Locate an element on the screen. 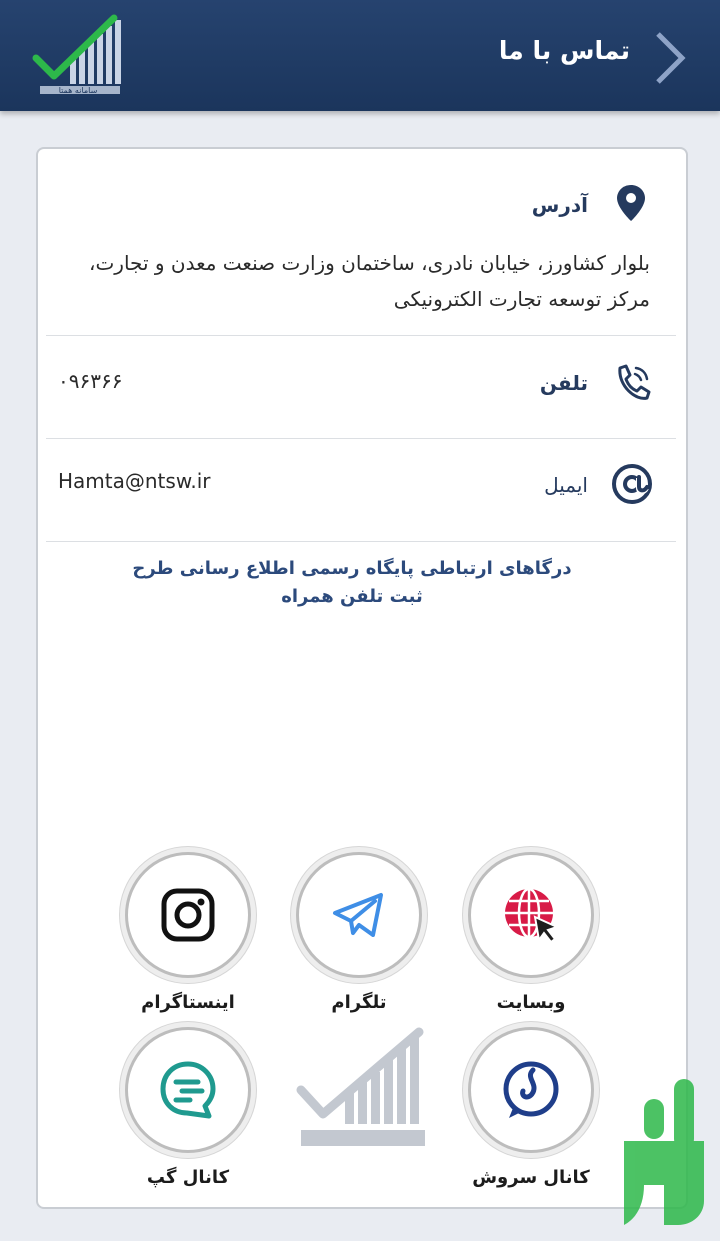 This screenshot has height=1241, width=720. website-link: وبسایت is located at coordinates (531, 932).